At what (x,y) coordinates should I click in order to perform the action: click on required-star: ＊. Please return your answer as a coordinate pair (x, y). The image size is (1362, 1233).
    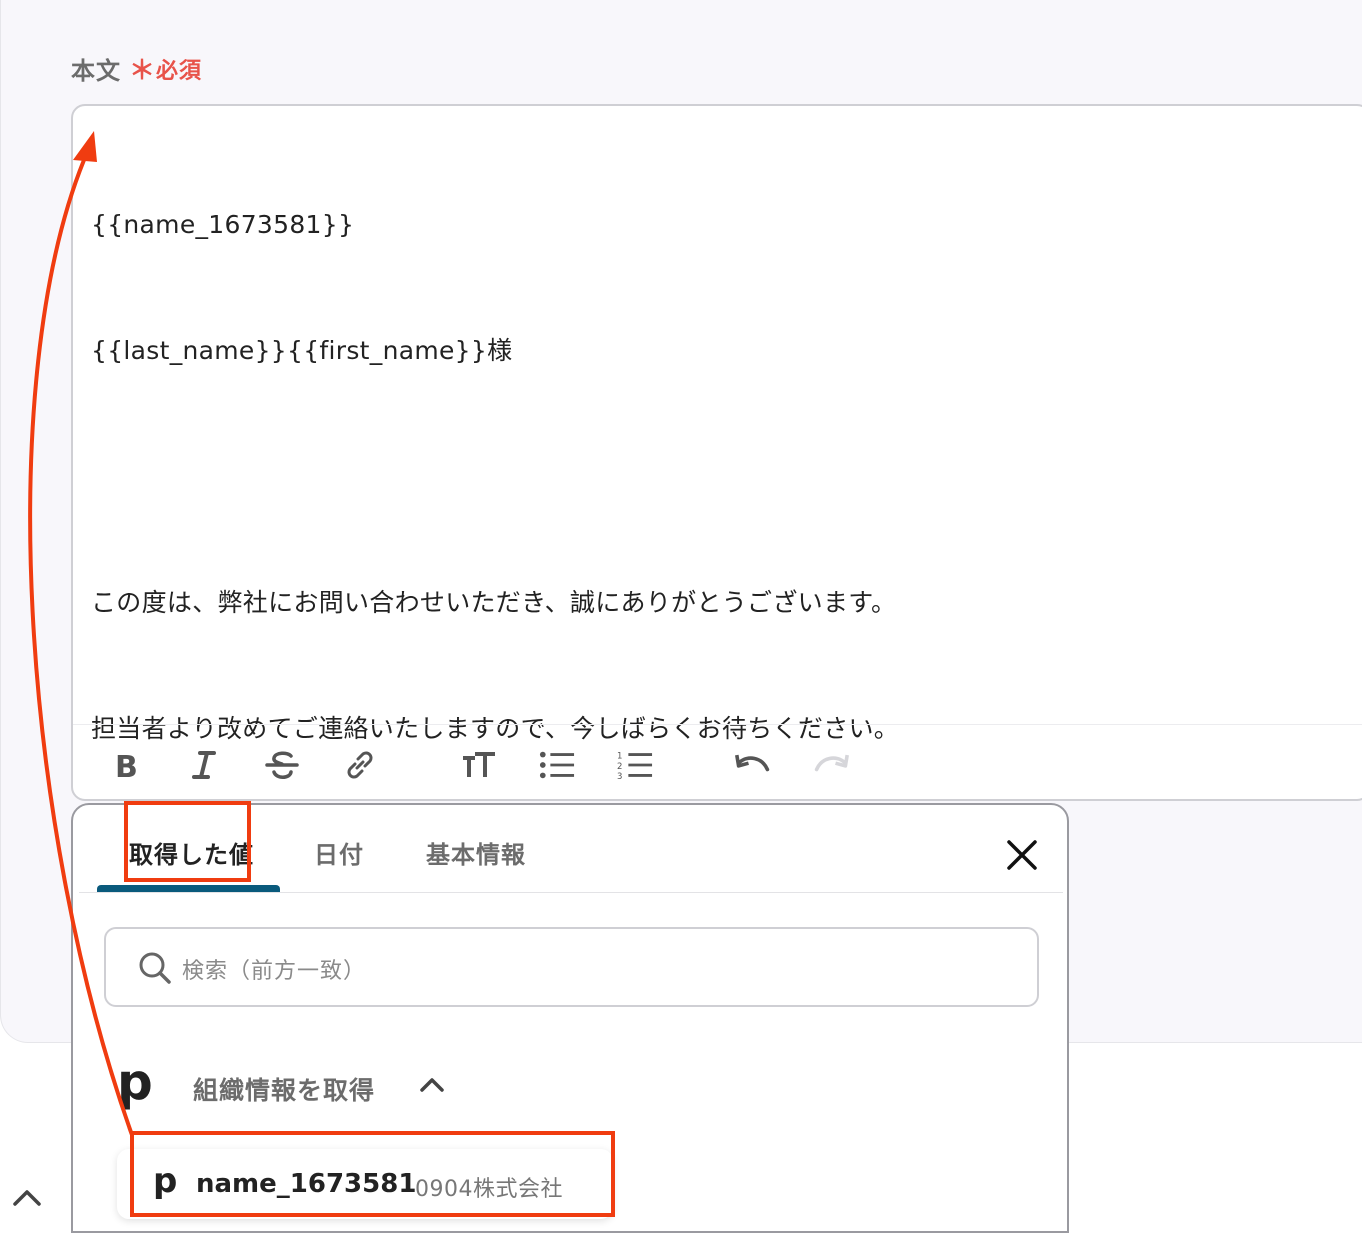
    Looking at the image, I should click on (143, 71).